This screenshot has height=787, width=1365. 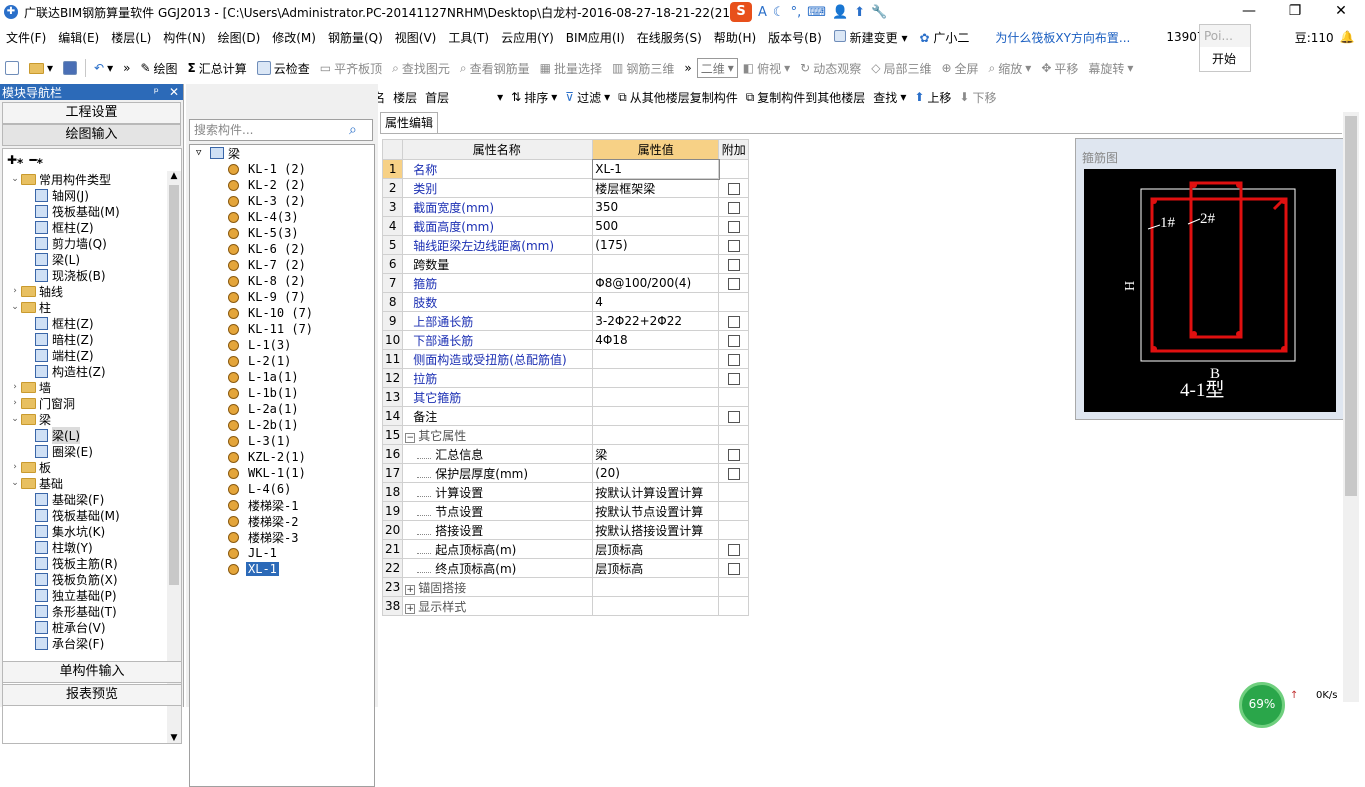 What do you see at coordinates (565, 245) in the screenshot?
I see `property-row: 5 轴线距梁左边线距离(mm) (175)` at bounding box center [565, 245].